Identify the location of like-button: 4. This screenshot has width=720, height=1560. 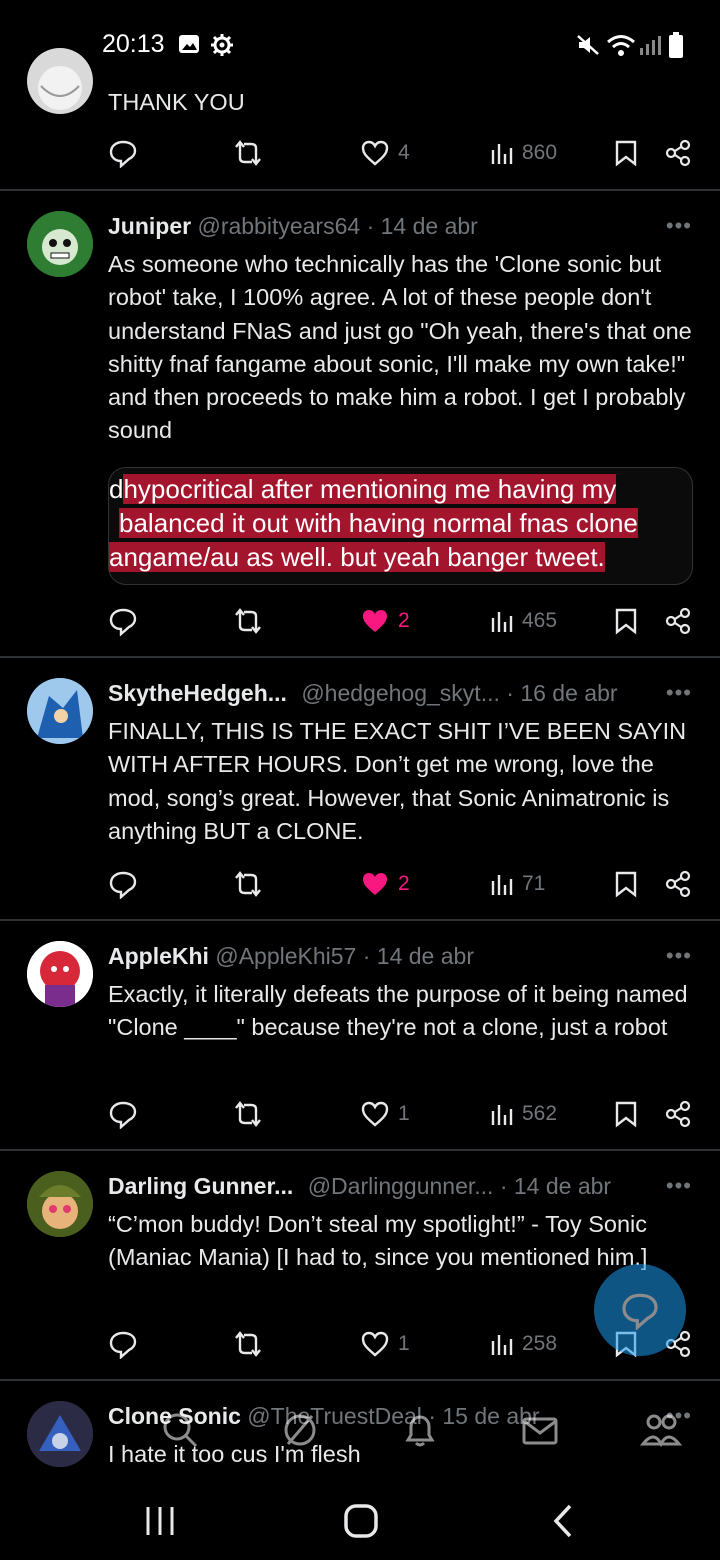
(385, 153).